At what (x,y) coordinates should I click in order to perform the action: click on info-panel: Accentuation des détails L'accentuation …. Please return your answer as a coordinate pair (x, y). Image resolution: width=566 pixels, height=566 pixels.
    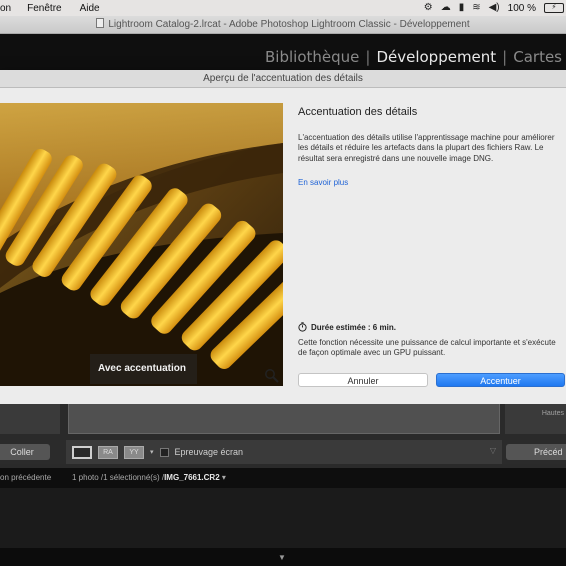
    Looking at the image, I should click on (432, 145).